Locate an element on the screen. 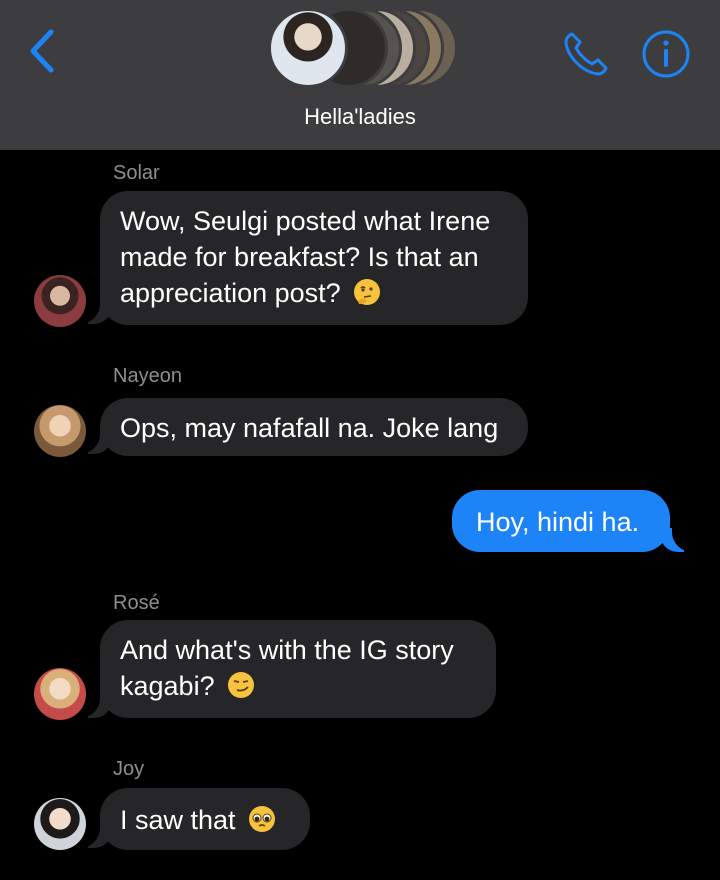 This screenshot has height=880, width=720. phone-icon is located at coordinates (586, 54).